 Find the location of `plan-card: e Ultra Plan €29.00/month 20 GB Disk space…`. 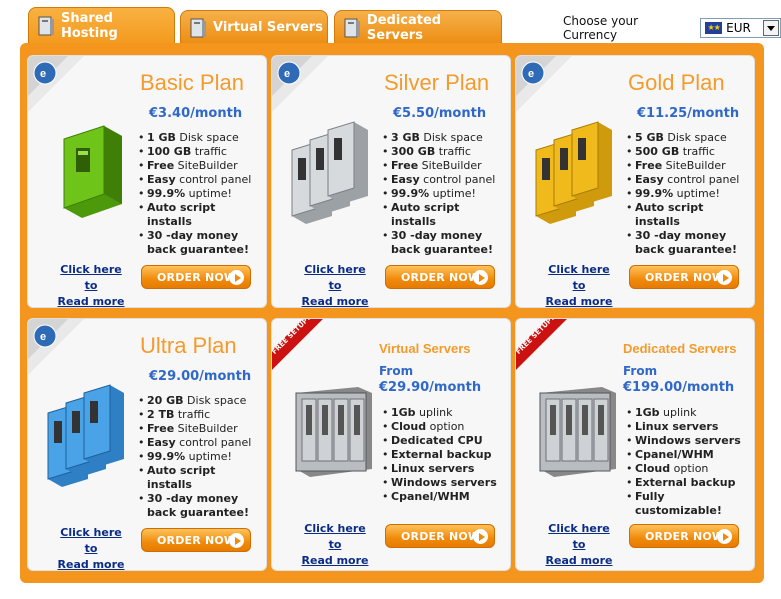

plan-card: e Ultra Plan €29.00/month 20 GB Disk space… is located at coordinates (147, 444).